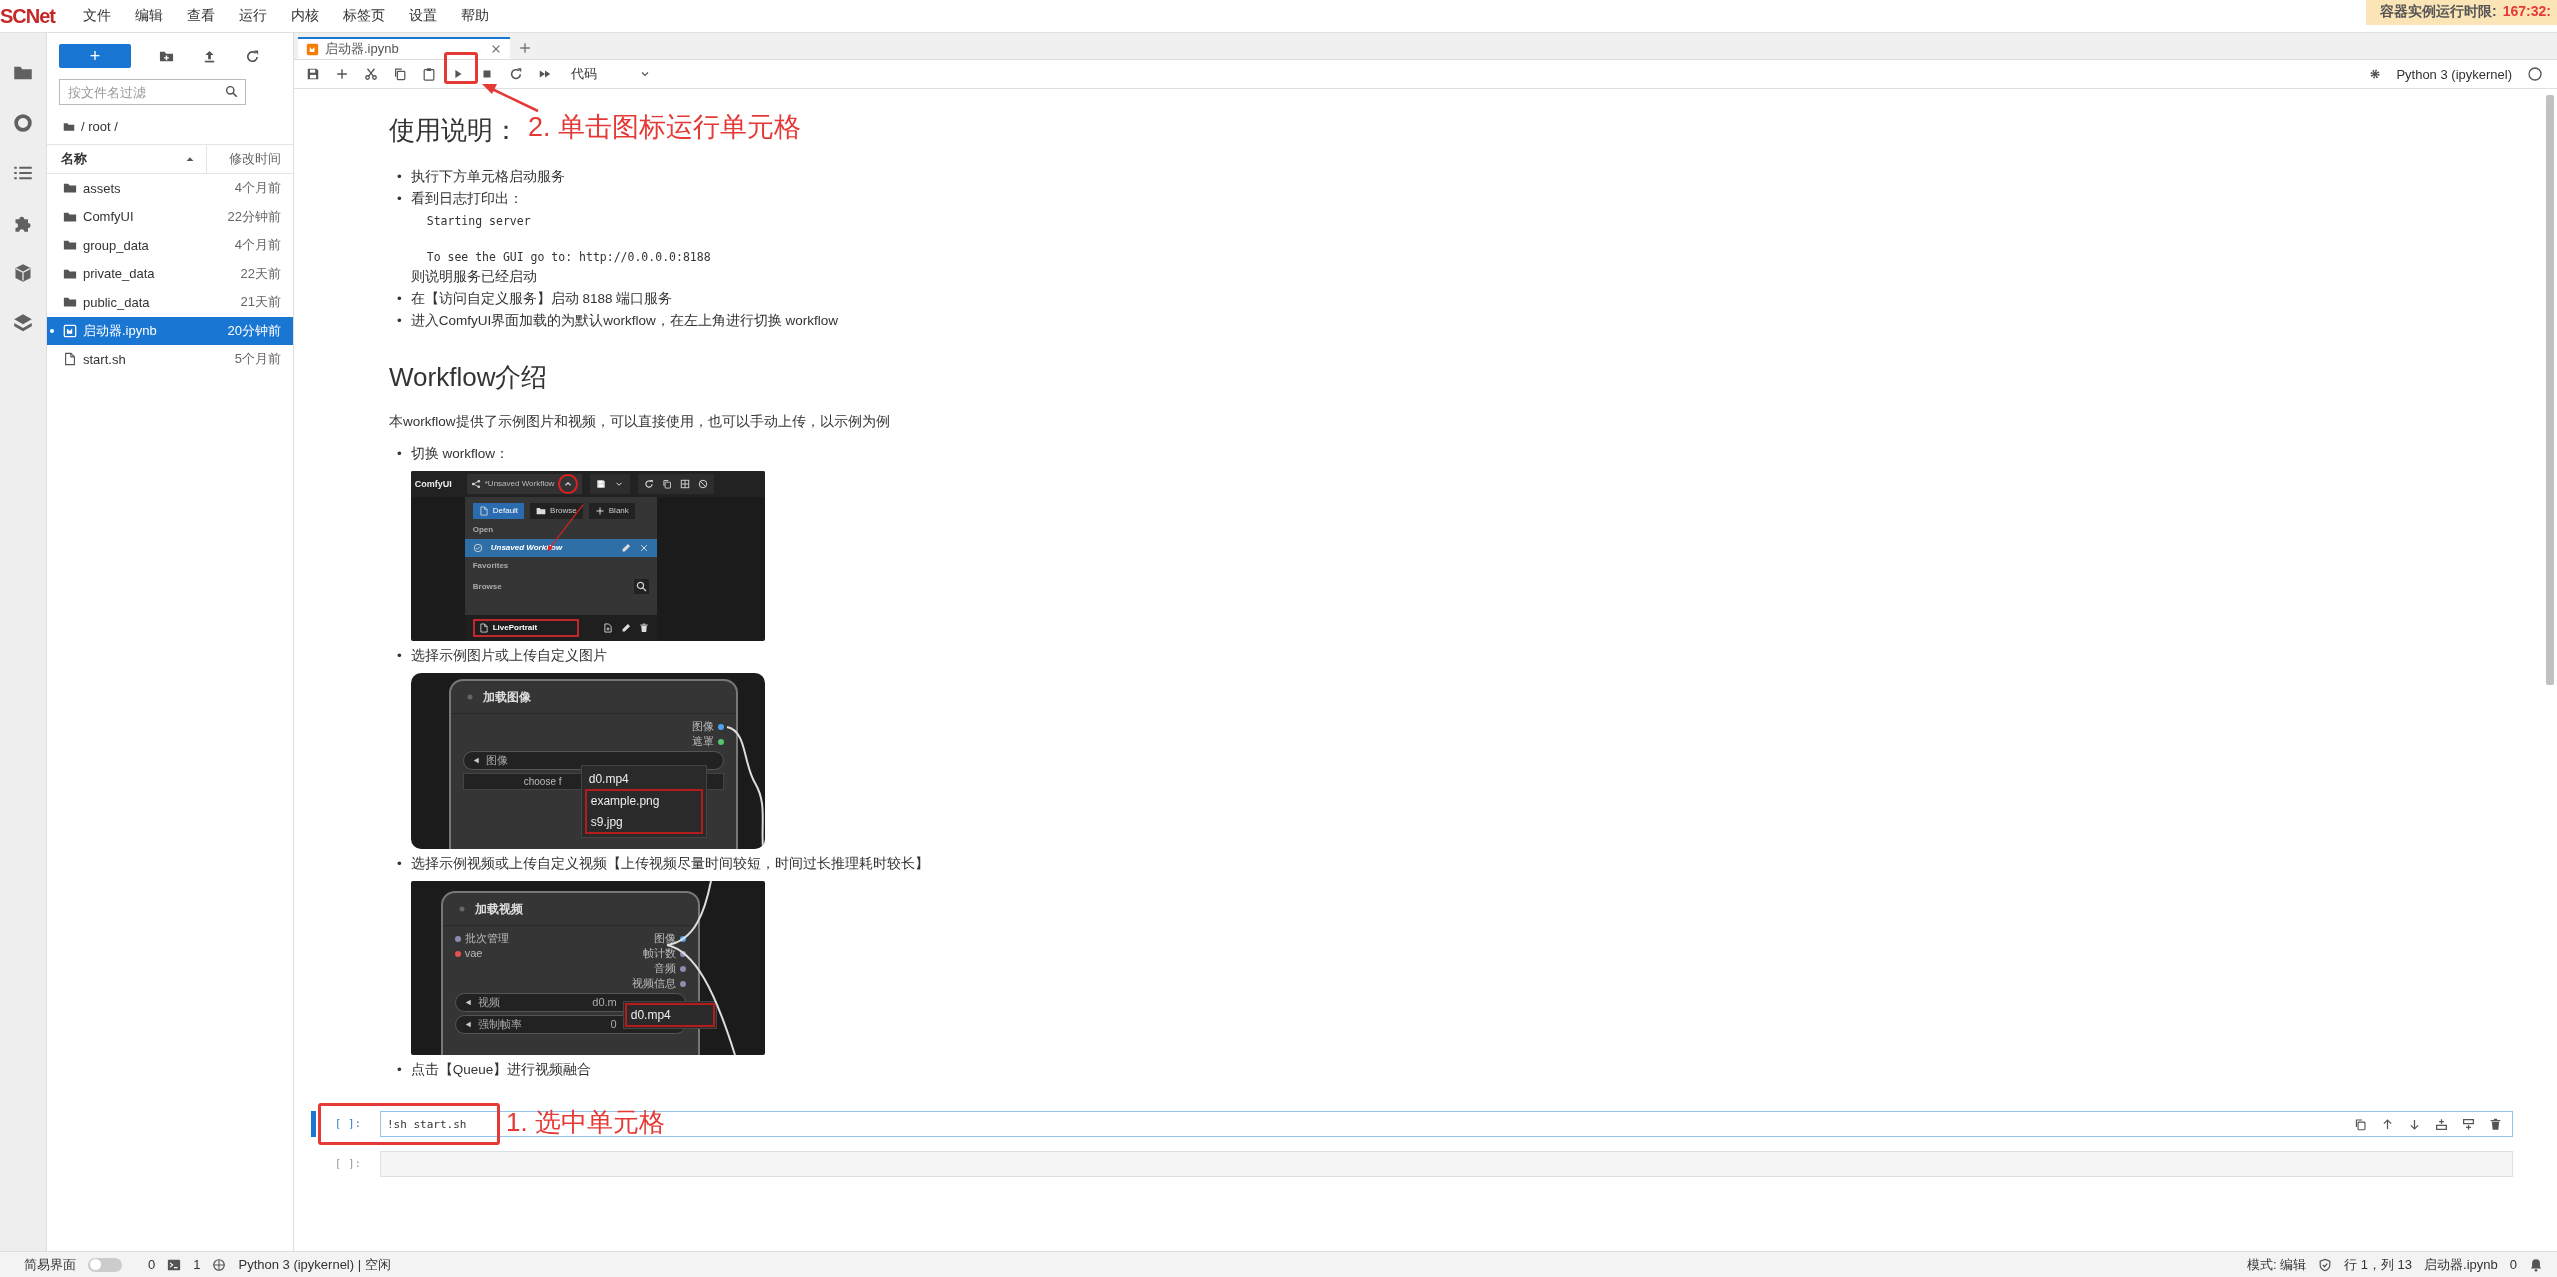 The image size is (2557, 1277). Describe the element at coordinates (429, 74) in the screenshot. I see `paste-icon` at that location.